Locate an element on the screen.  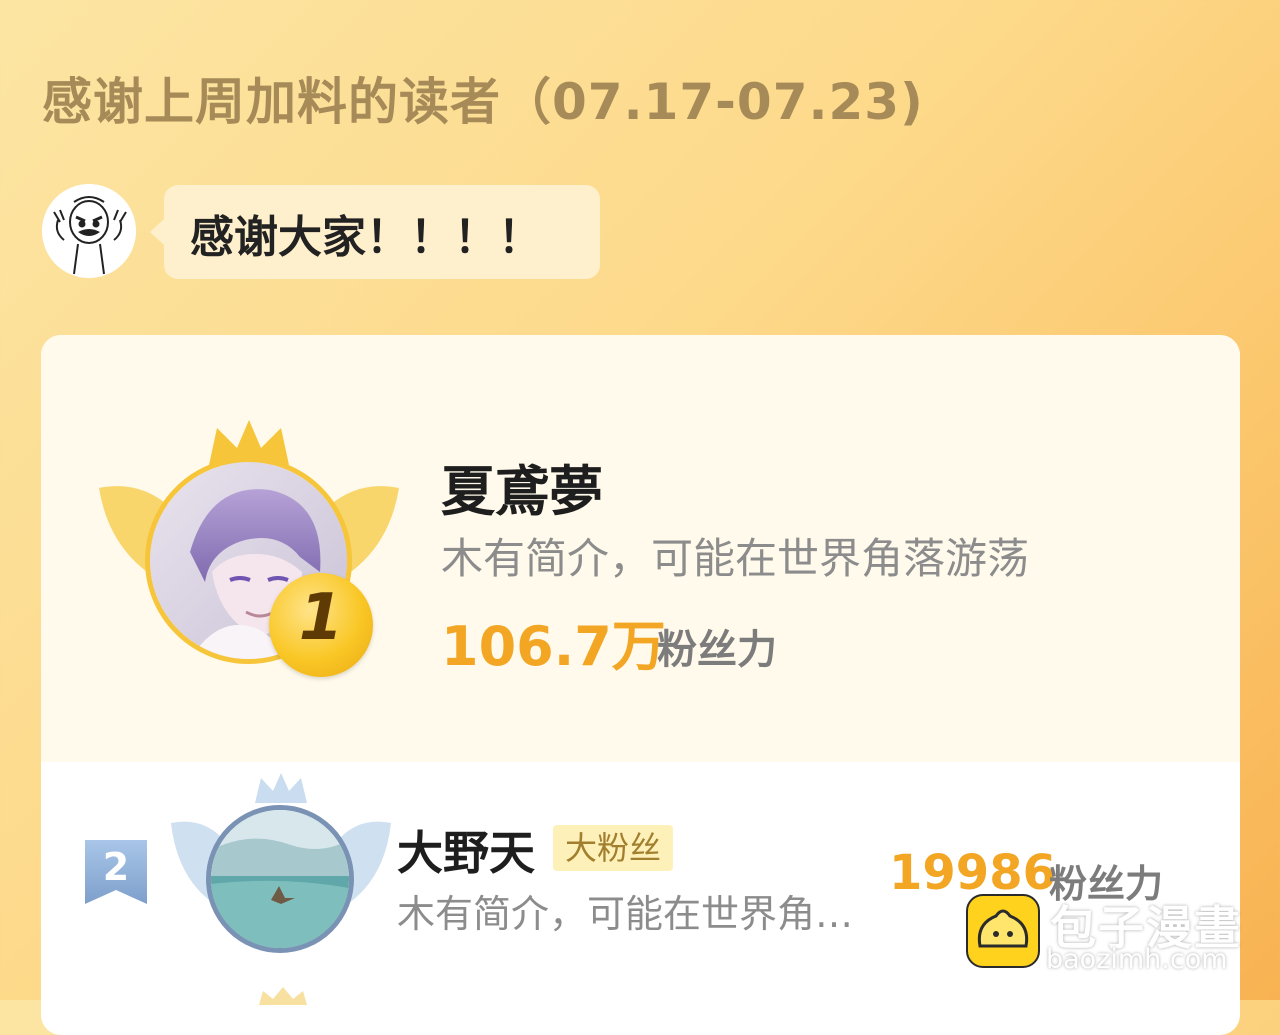
rank-1-badge: 1 is located at coordinates (321, 625).